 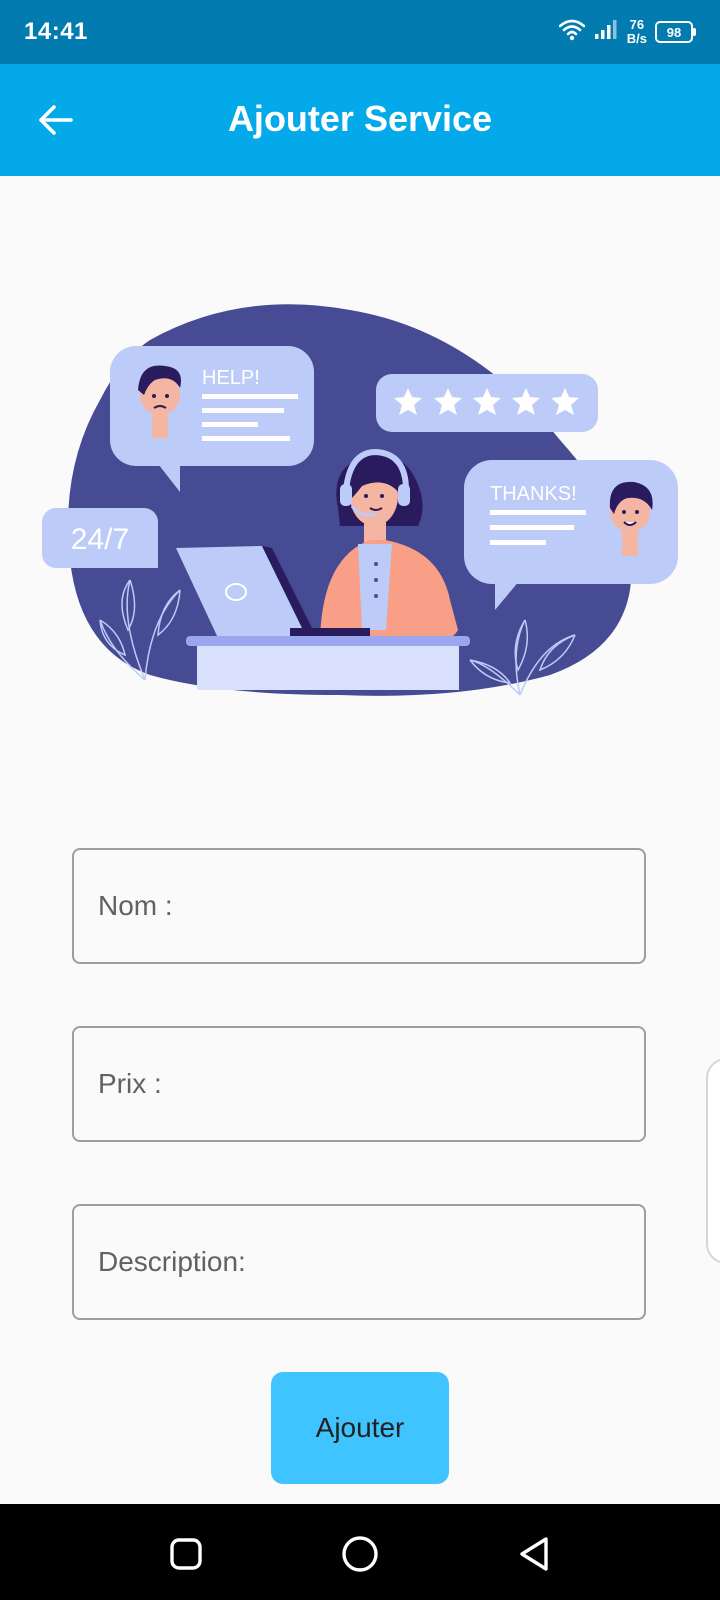 I want to click on description-field, so click(x=359, y=1262).